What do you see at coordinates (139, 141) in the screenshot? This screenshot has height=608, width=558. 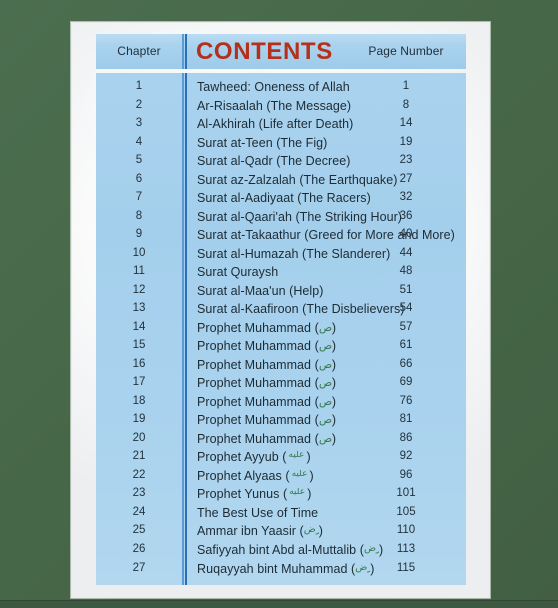 I see `chapter-number: 4` at bounding box center [139, 141].